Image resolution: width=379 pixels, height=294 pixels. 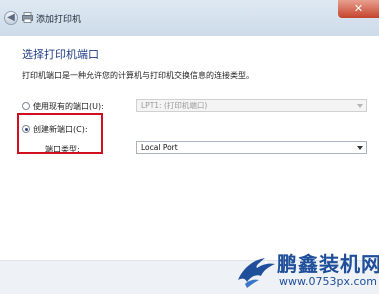 What do you see at coordinates (328, 281) in the screenshot?
I see `watermark-url: www.0753px.com` at bounding box center [328, 281].